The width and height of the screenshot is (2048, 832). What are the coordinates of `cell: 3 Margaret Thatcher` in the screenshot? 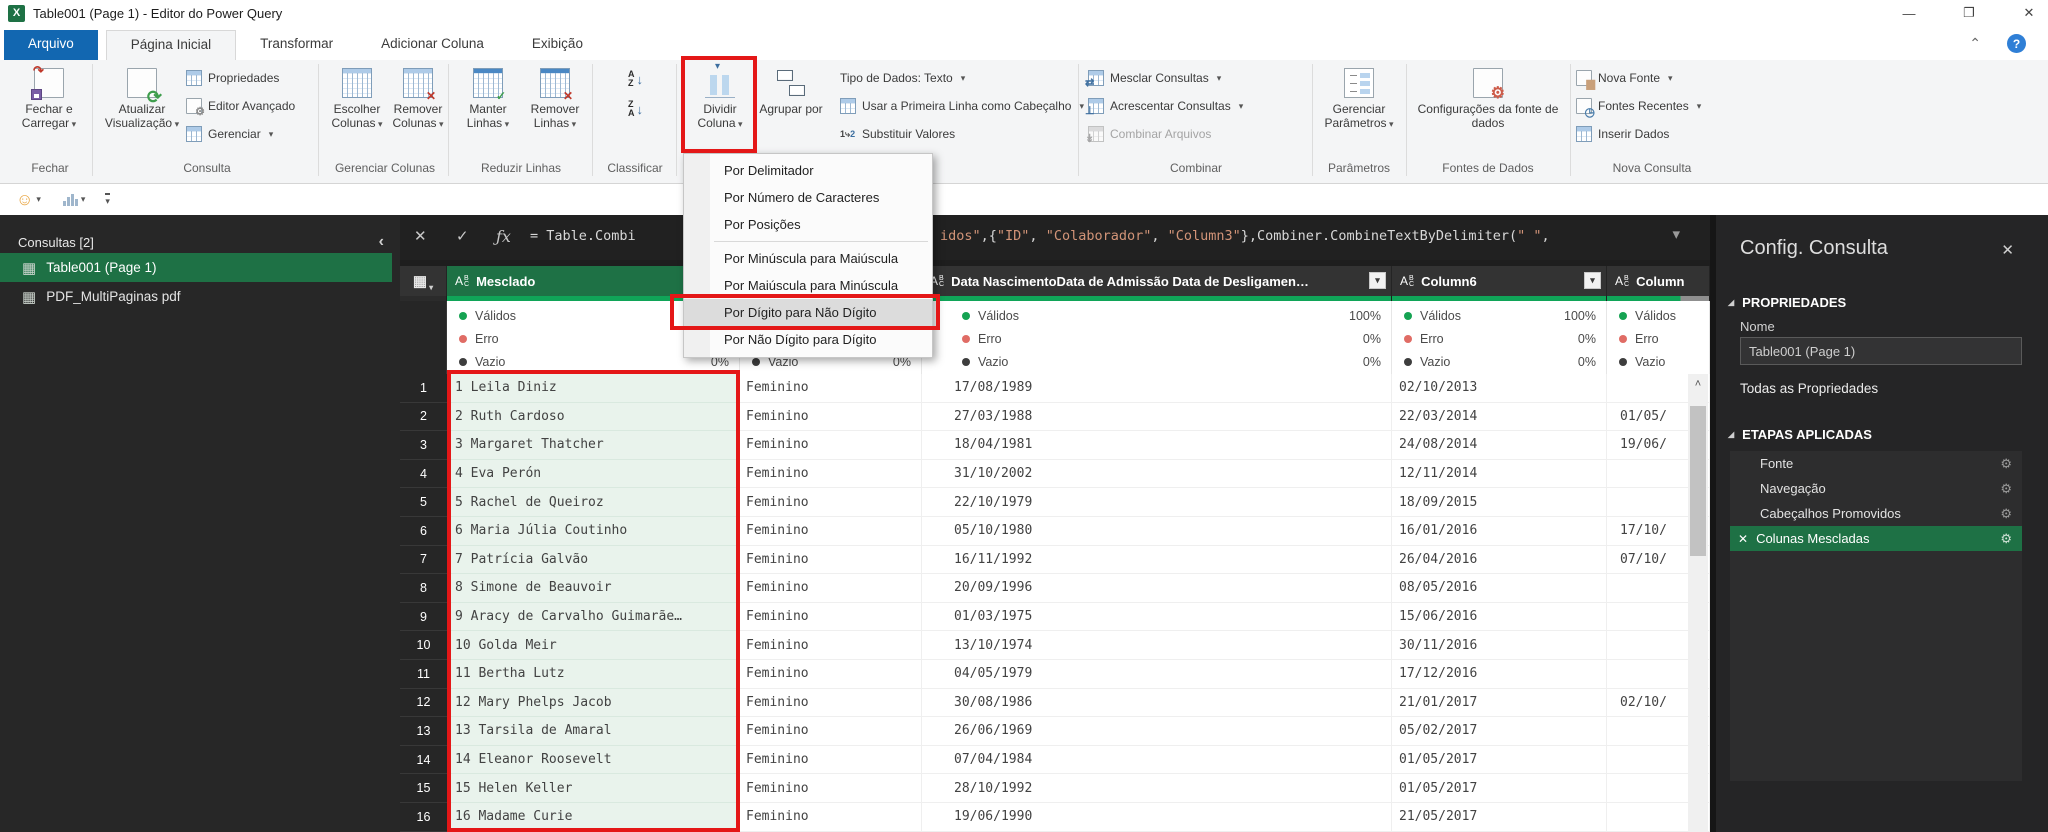 It's located at (593, 445).